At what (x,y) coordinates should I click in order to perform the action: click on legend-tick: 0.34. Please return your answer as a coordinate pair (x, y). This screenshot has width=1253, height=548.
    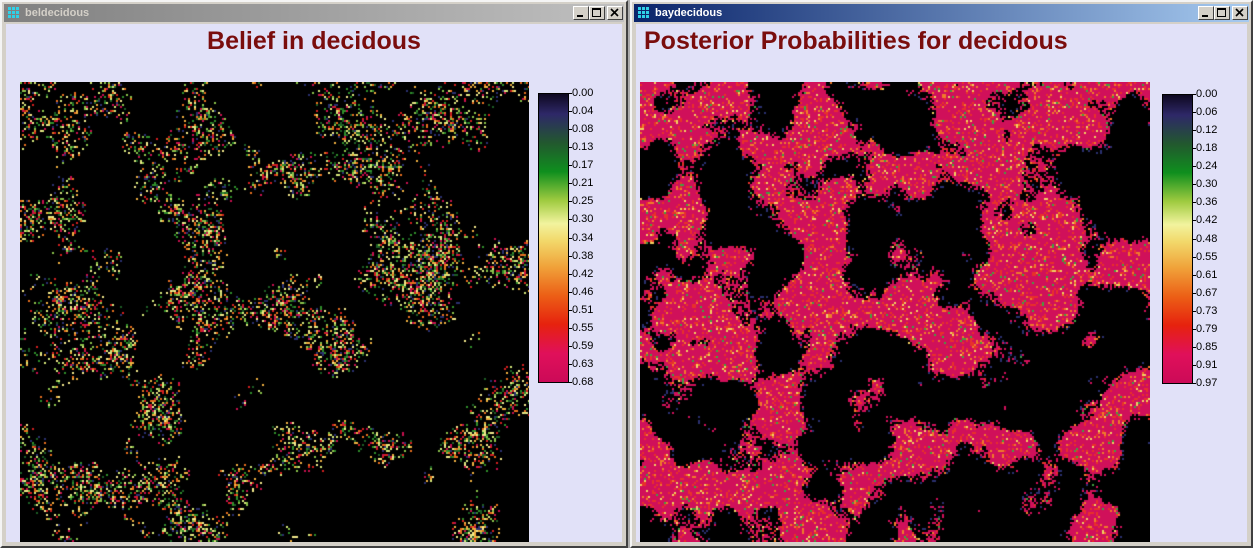
    Looking at the image, I should click on (581, 237).